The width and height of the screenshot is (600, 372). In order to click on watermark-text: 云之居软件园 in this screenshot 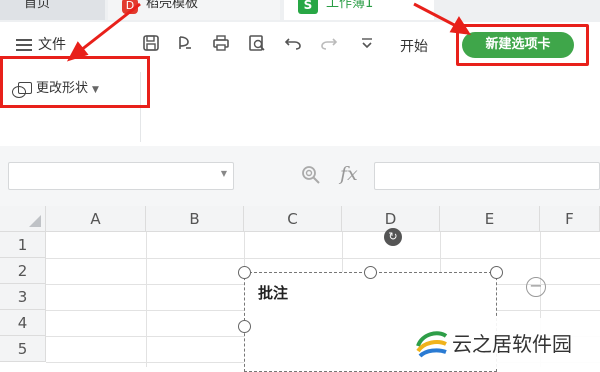, I will do `click(512, 344)`.